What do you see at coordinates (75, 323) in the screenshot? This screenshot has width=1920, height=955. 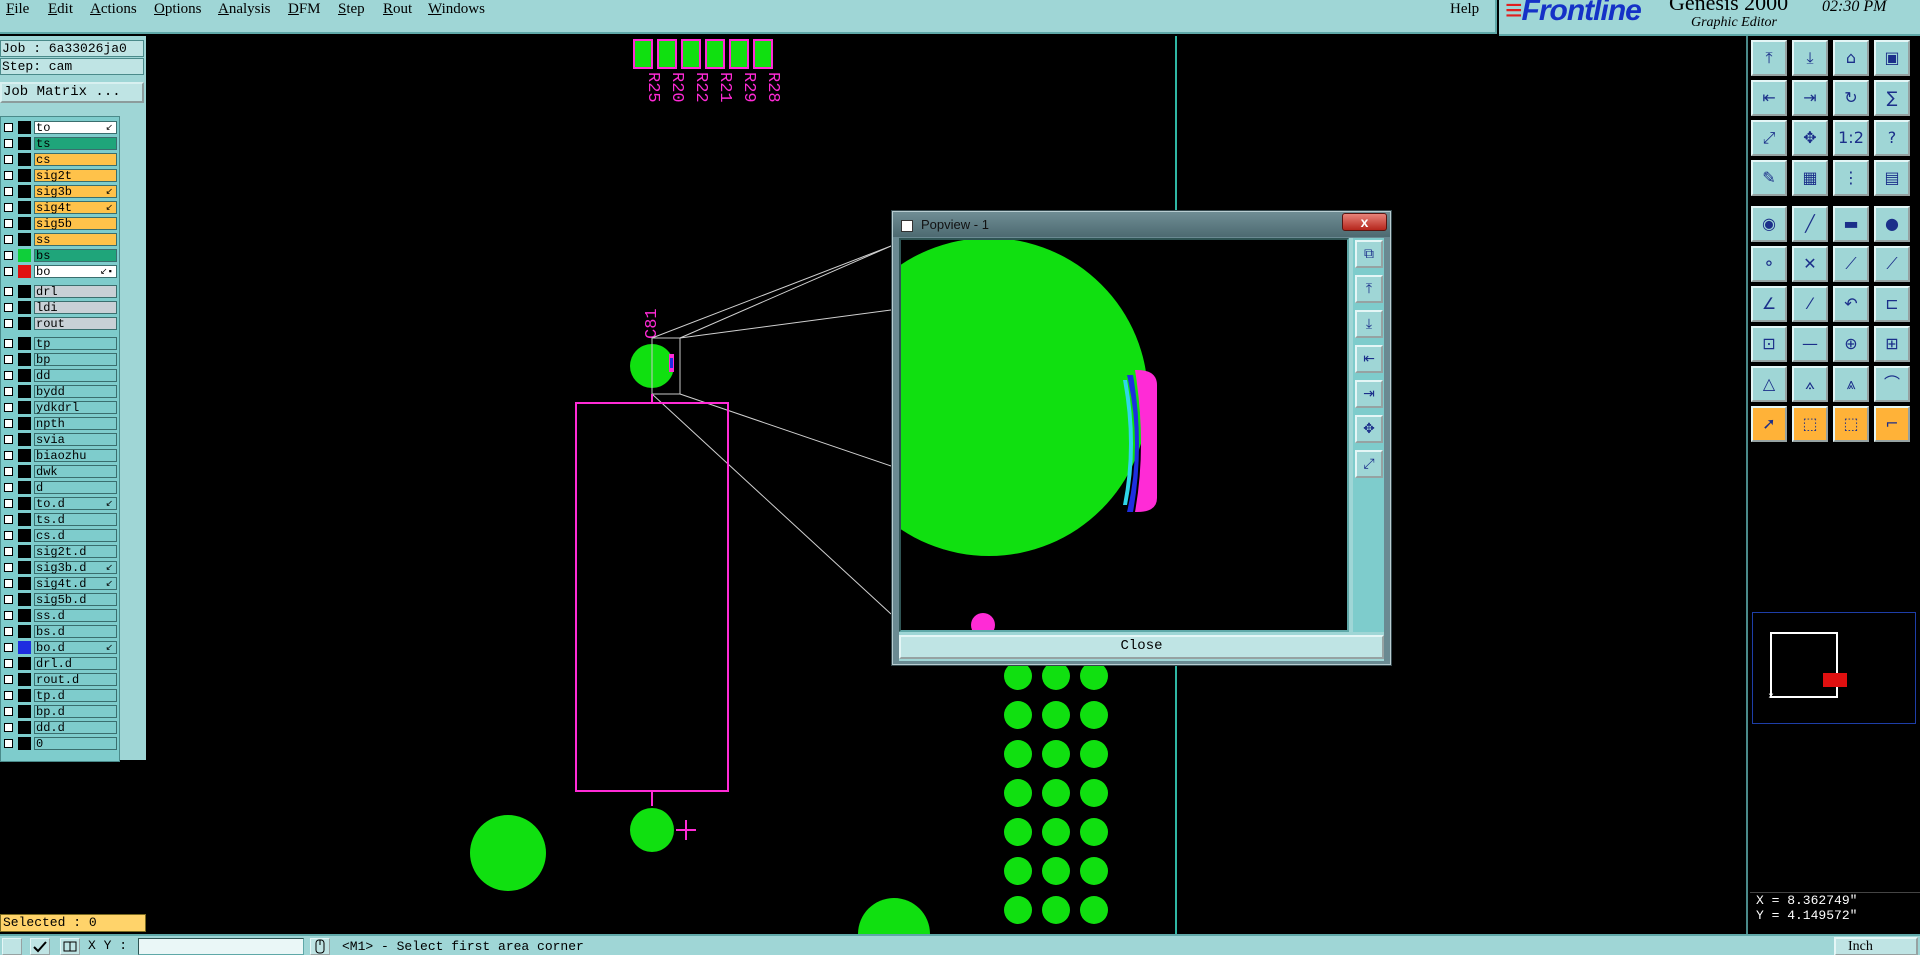 I see `layer-name: rout` at bounding box center [75, 323].